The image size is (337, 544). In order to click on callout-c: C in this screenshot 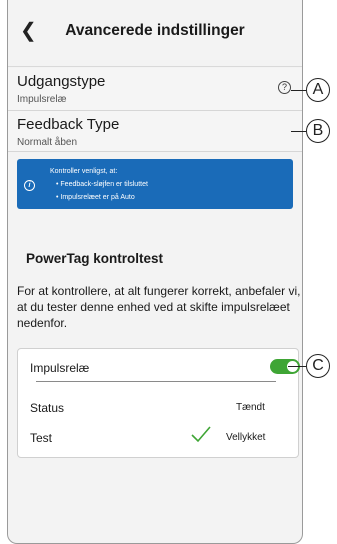, I will do `click(318, 366)`.